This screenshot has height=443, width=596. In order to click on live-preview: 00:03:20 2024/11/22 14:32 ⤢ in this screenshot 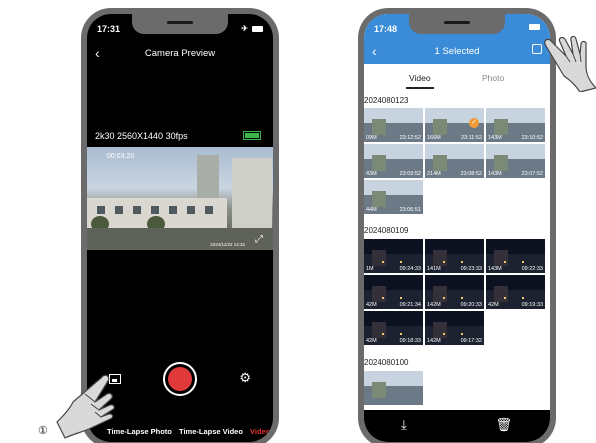, I will do `click(180, 198)`.